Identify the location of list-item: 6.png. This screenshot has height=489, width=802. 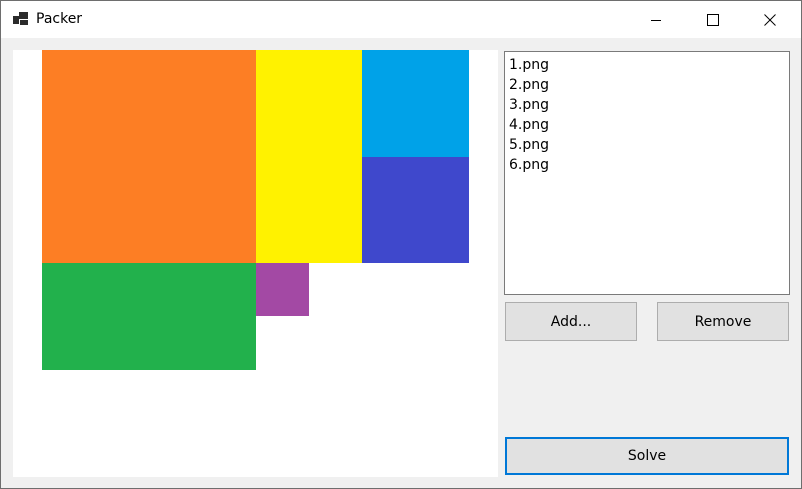
(649, 165).